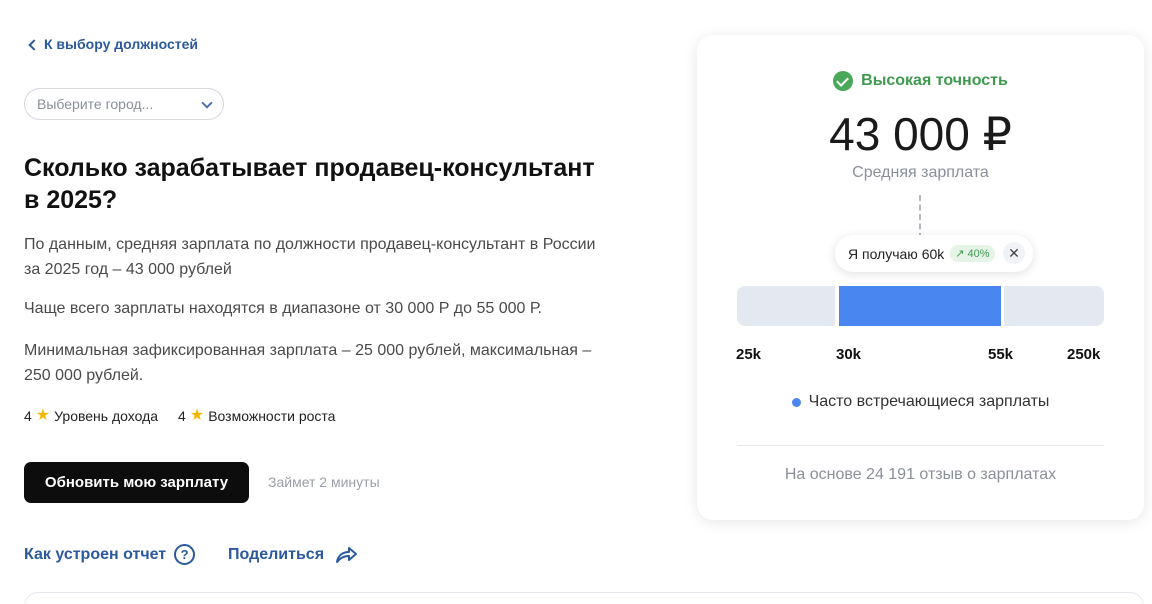 The height and width of the screenshot is (604, 1152). Describe the element at coordinates (786, 306) in the screenshot. I see `range-segment-low` at that location.